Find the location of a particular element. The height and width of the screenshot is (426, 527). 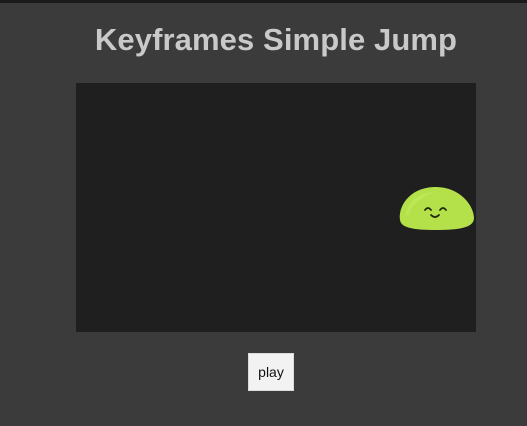

window-top-edge is located at coordinates (263, 1).